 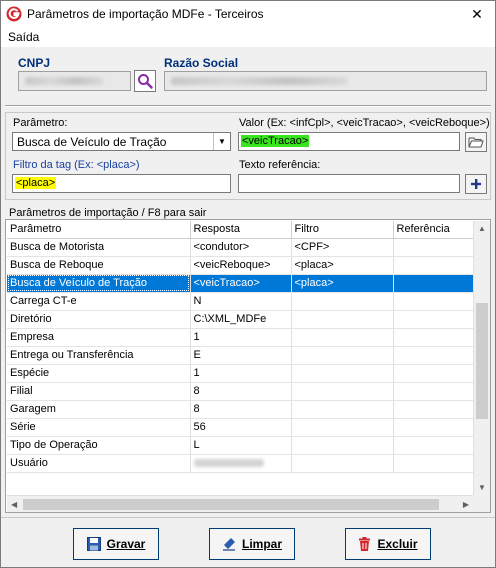 I want to click on limpar-button: Limpar, so click(x=252, y=544).